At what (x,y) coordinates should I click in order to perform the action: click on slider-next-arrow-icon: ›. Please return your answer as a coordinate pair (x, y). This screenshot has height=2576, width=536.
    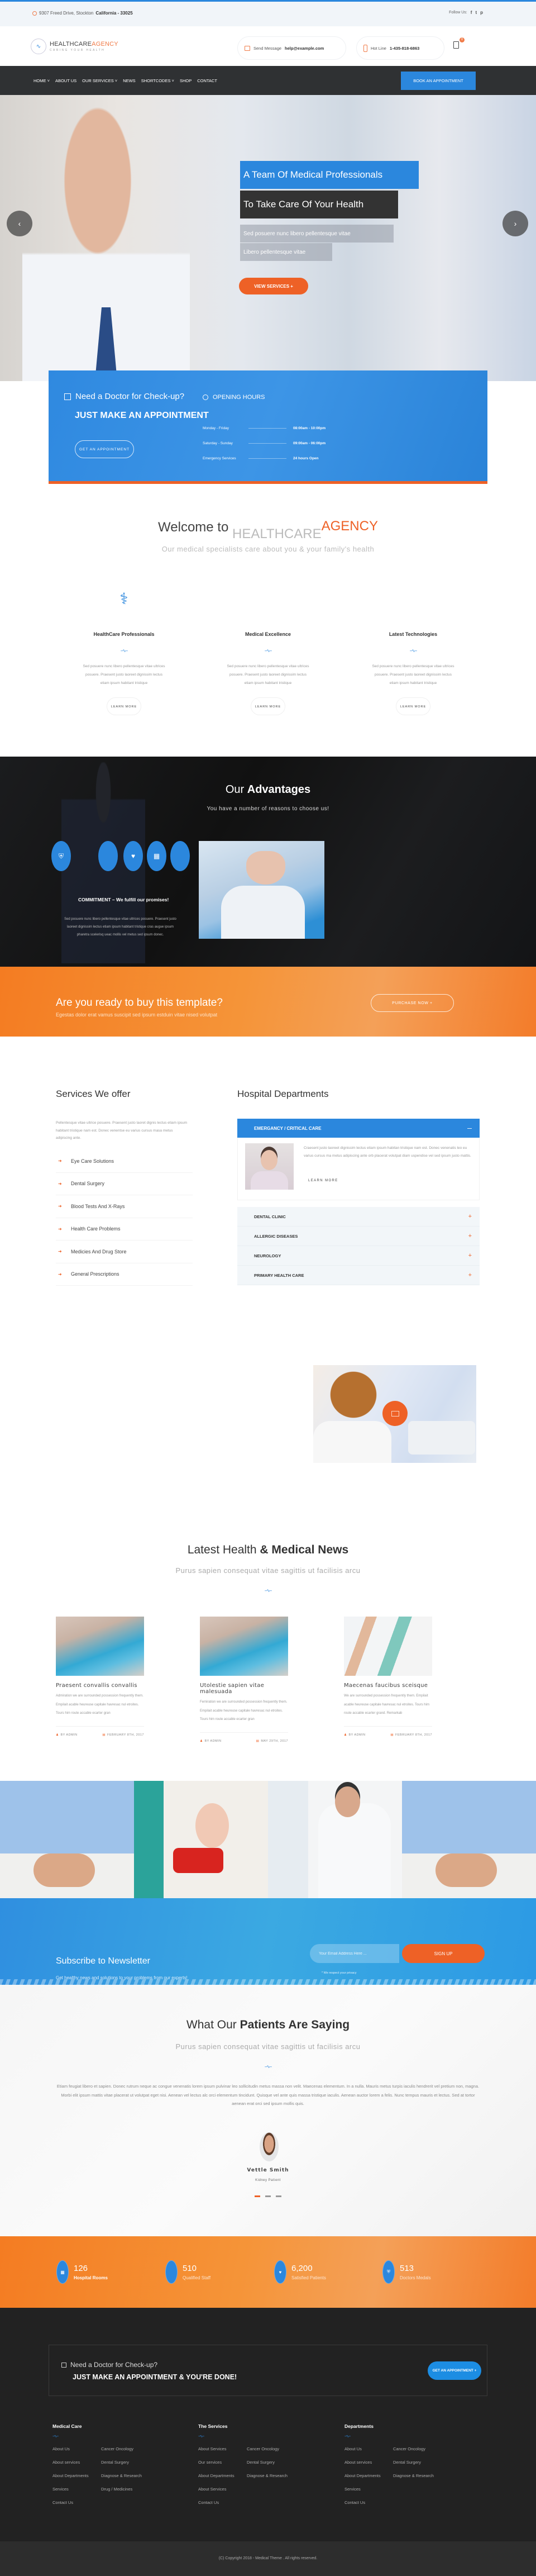
    Looking at the image, I should click on (515, 223).